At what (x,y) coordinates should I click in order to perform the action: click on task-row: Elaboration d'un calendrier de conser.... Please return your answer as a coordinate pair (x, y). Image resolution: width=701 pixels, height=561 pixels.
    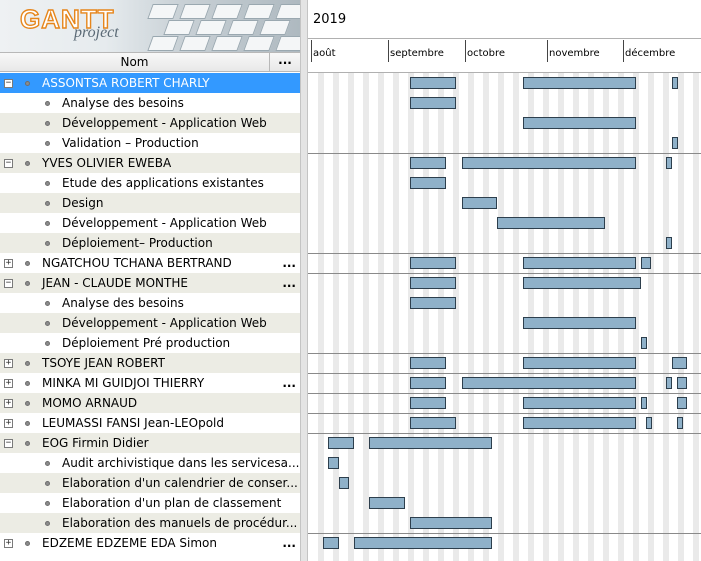
    Looking at the image, I should click on (150, 483).